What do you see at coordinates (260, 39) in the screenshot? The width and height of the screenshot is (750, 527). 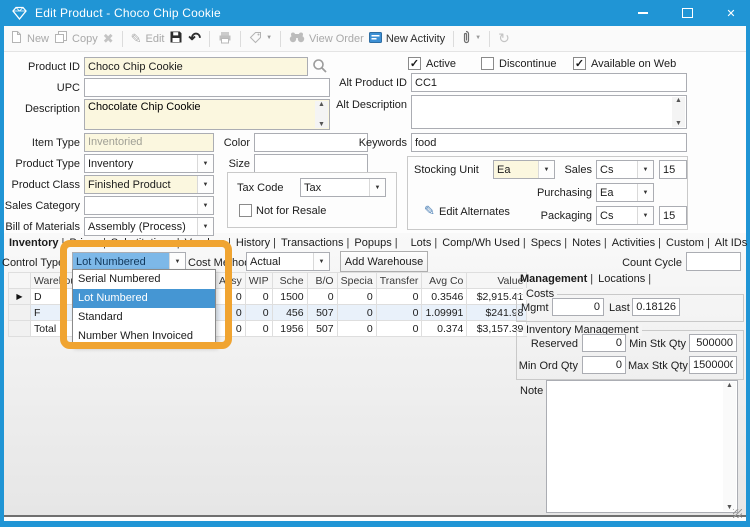 I see `tag-button: ▼` at bounding box center [260, 39].